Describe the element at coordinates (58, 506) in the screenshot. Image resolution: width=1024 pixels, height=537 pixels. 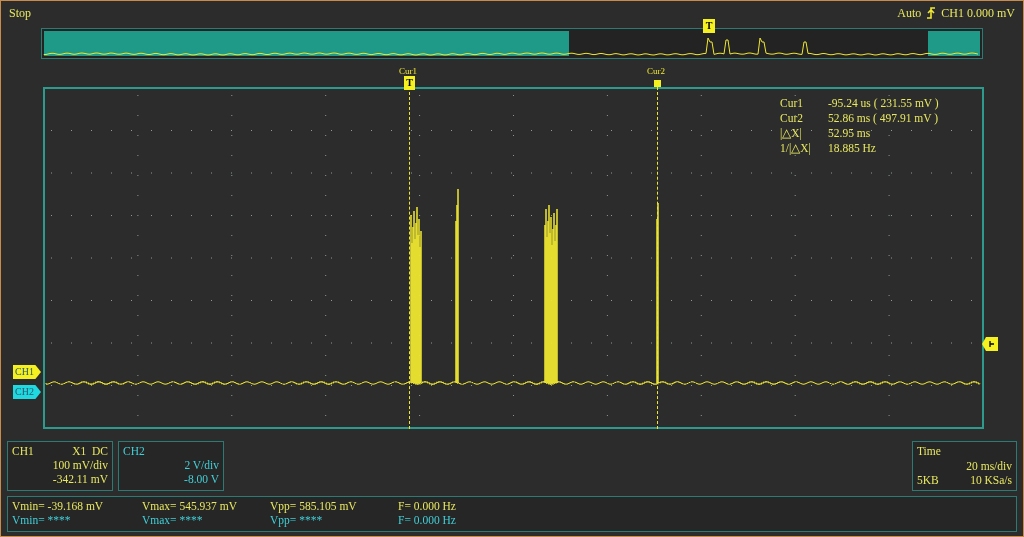
I see `measurement-value: Vmin= -39.168 mV` at that location.